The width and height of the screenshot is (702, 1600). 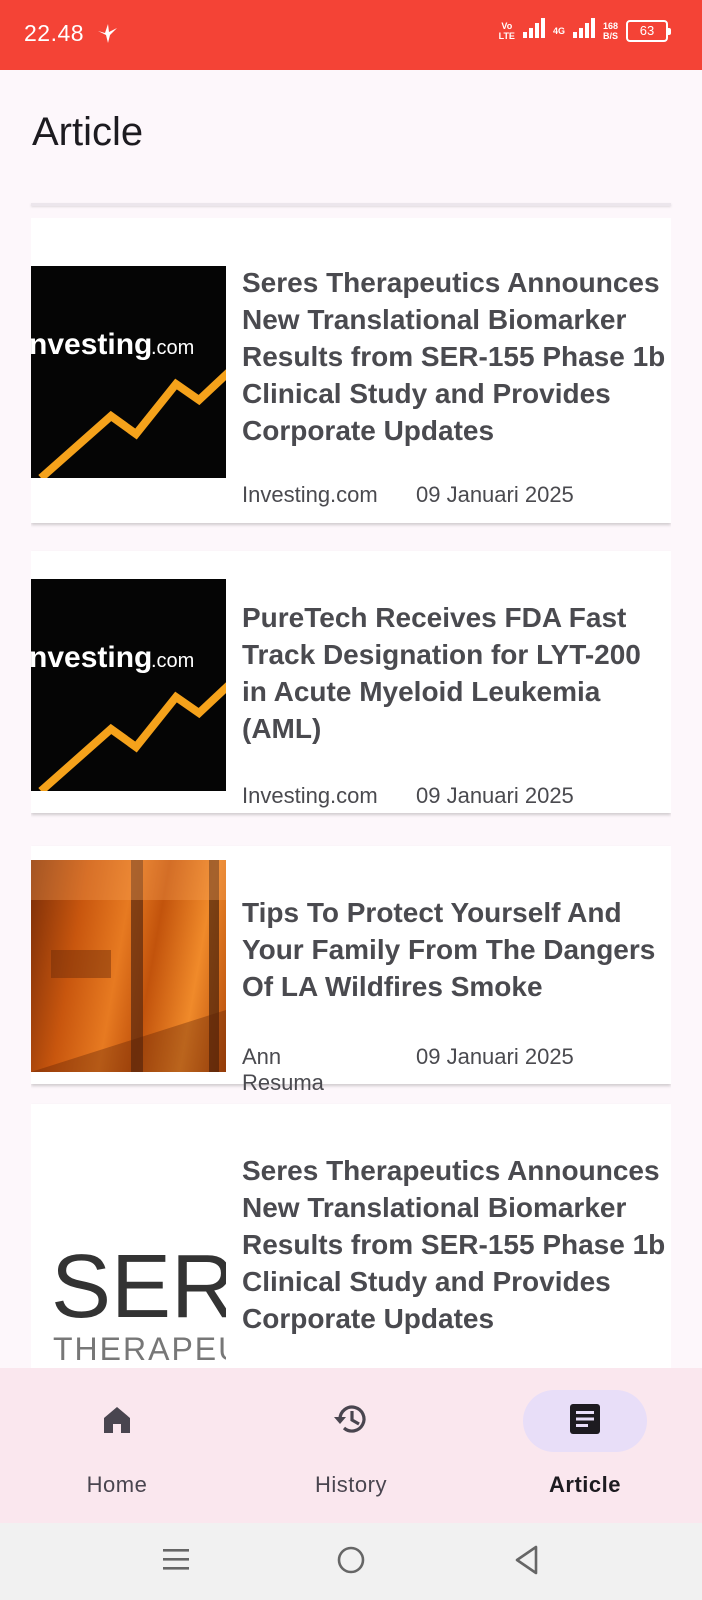 What do you see at coordinates (558, 30) in the screenshot?
I see `network-4g-label: 4G` at bounding box center [558, 30].